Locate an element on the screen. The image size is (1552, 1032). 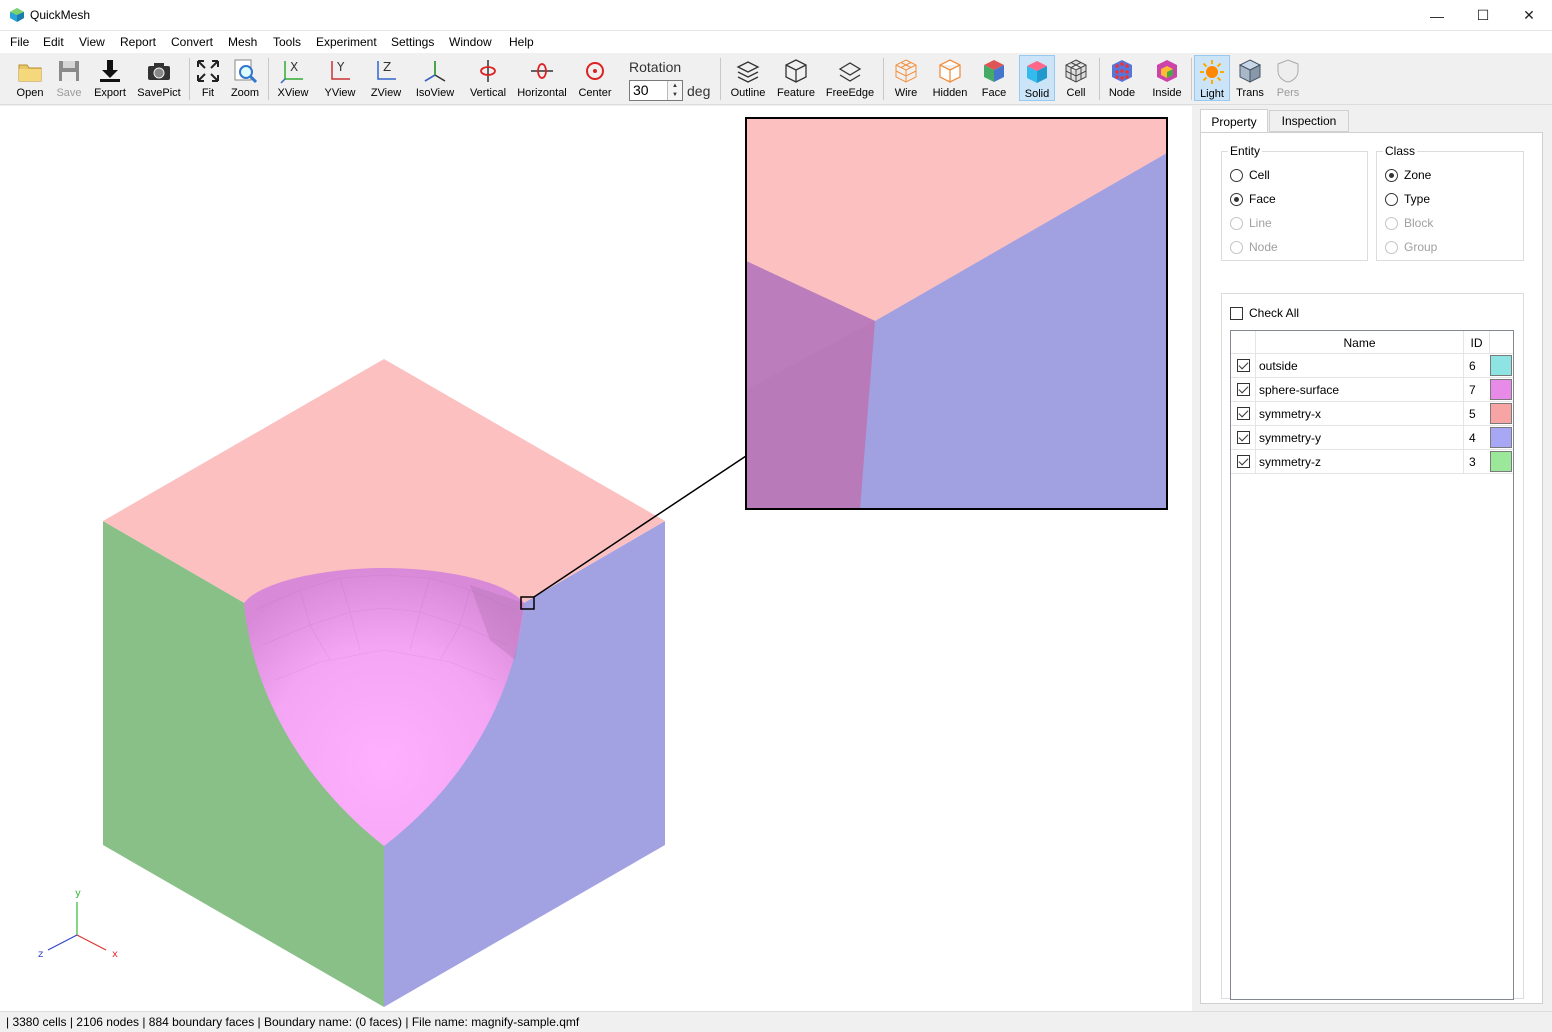
class-zone-radio: Zone is located at coordinates (1408, 175).